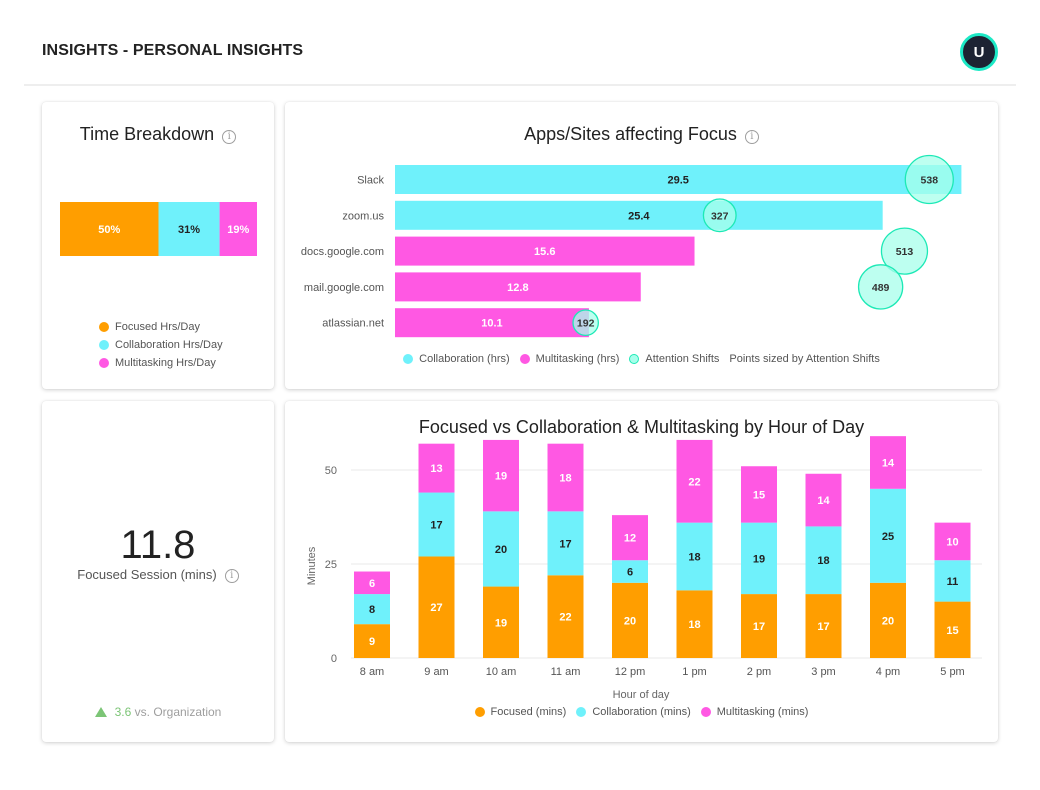 The height and width of the screenshot is (790, 1040). Describe the element at coordinates (952, 672) in the screenshot. I see `x-tick-label: 5 pm` at that location.